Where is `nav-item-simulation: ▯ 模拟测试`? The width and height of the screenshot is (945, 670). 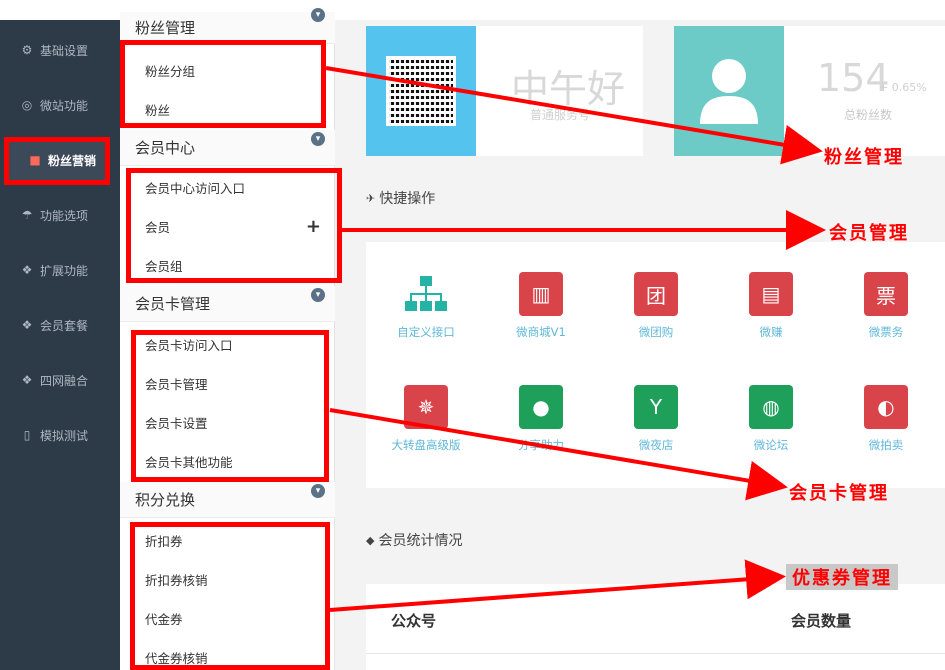 nav-item-simulation: ▯ 模拟测试 is located at coordinates (60, 435).